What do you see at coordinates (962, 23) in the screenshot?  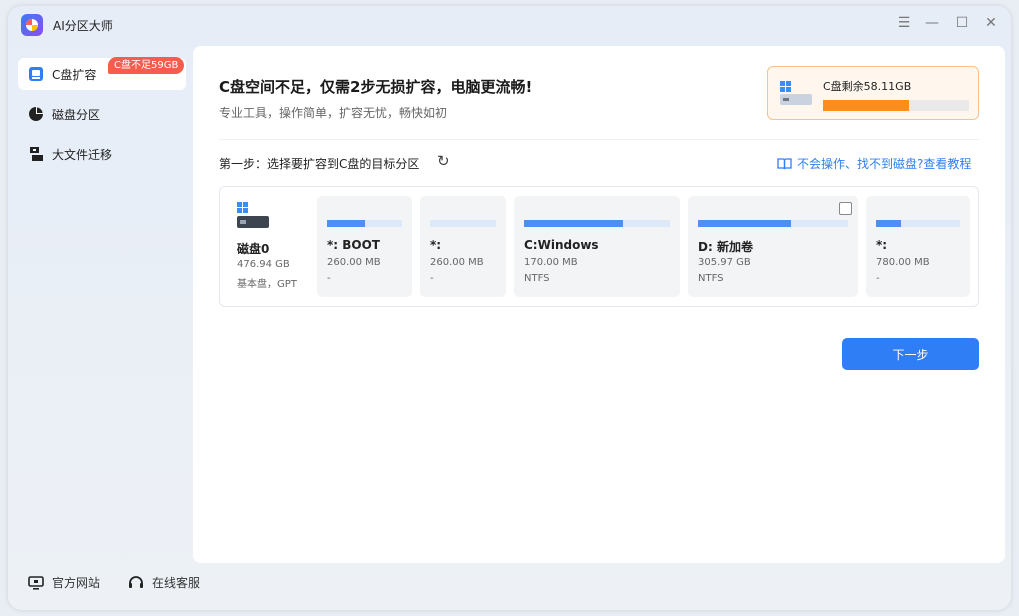 I see `maximize-button: ☐` at bounding box center [962, 23].